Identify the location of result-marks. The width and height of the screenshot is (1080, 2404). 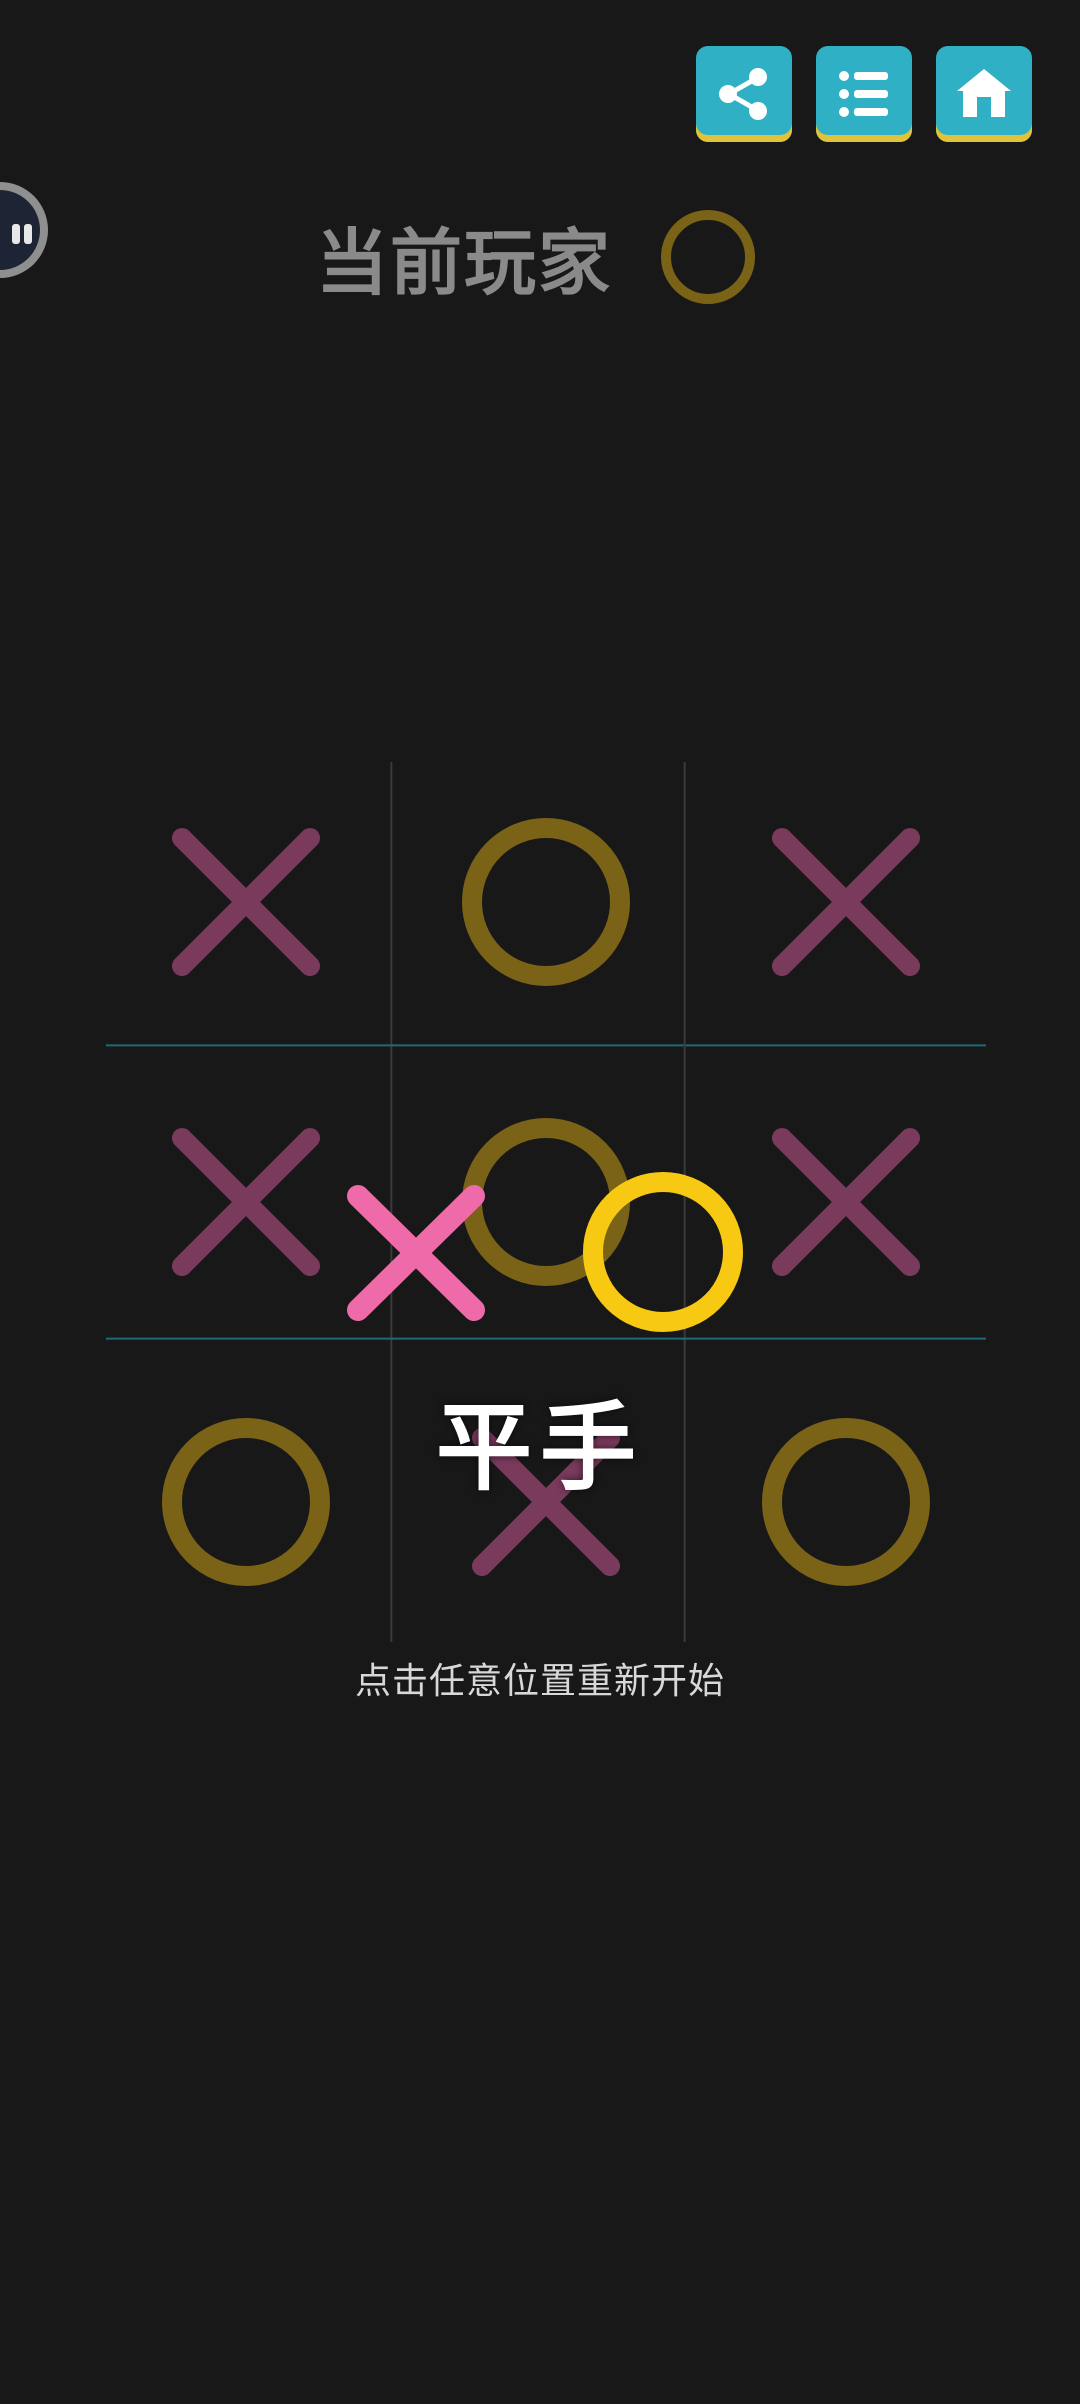
(545, 1252).